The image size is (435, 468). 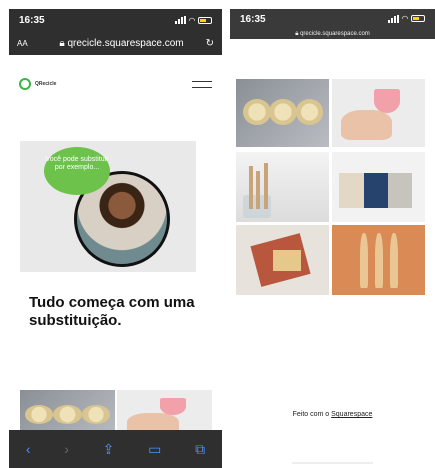 I want to click on recycle-logo-icon, so click(x=25, y=84).